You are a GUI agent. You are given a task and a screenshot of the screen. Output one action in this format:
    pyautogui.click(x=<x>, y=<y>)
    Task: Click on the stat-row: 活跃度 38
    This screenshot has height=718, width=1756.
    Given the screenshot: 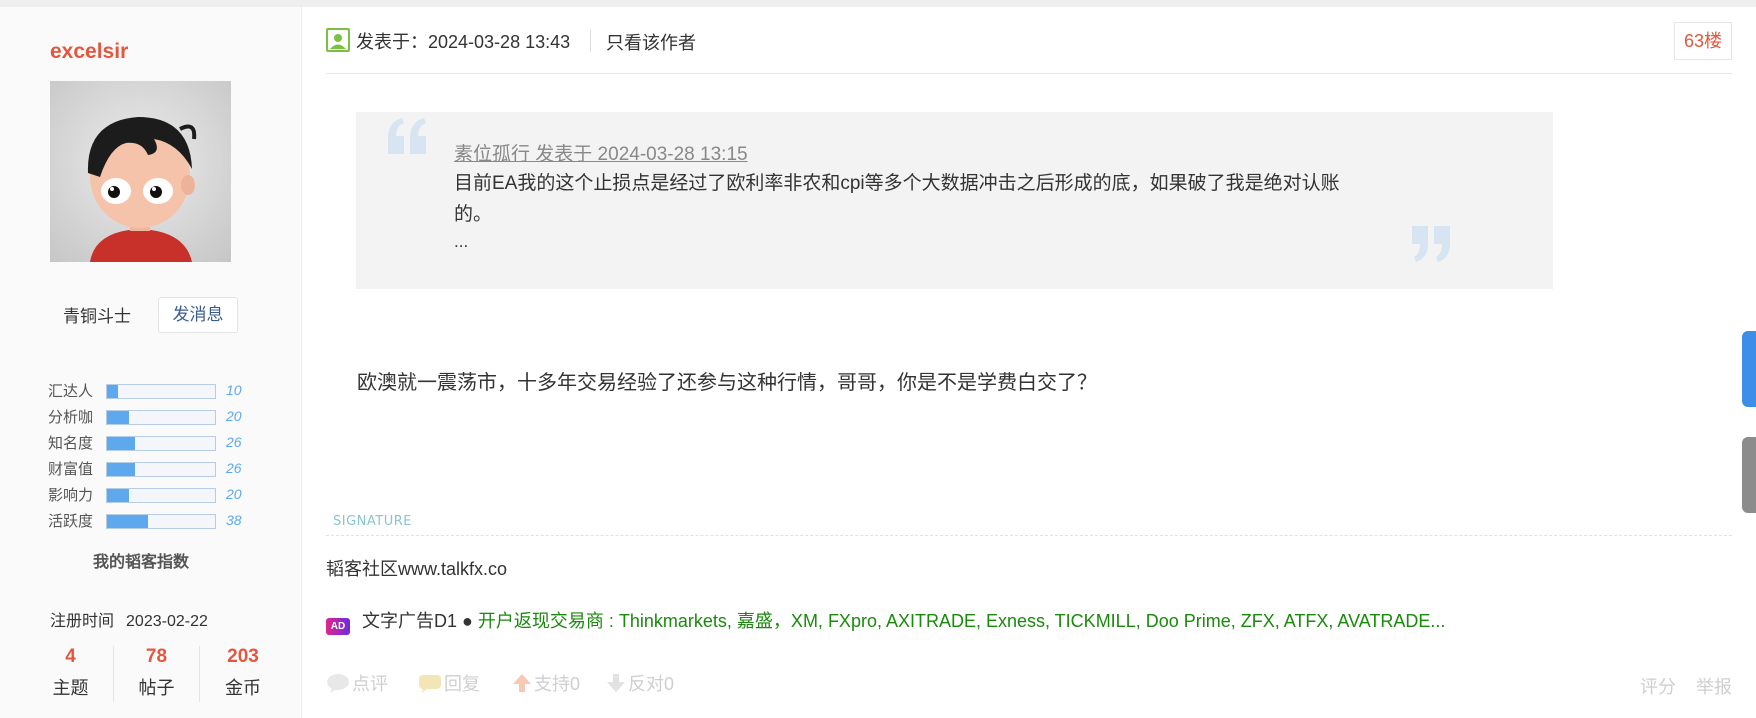 What is the action you would take?
    pyautogui.click(x=153, y=520)
    